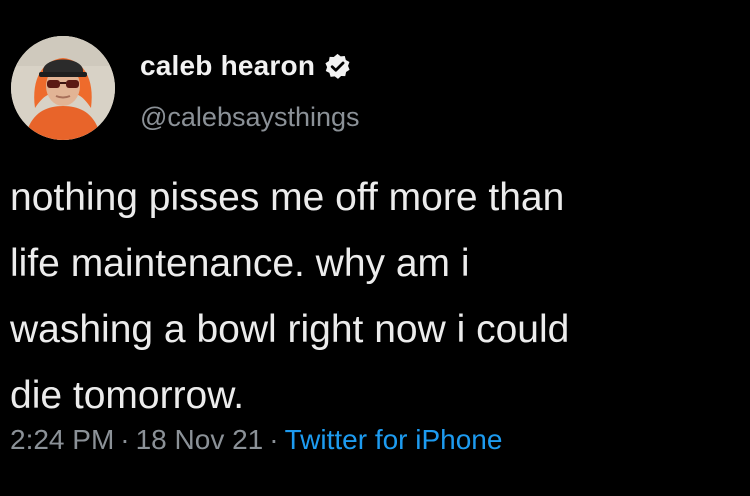 The image size is (750, 496). I want to click on display-name: caleb hearon, so click(227, 66).